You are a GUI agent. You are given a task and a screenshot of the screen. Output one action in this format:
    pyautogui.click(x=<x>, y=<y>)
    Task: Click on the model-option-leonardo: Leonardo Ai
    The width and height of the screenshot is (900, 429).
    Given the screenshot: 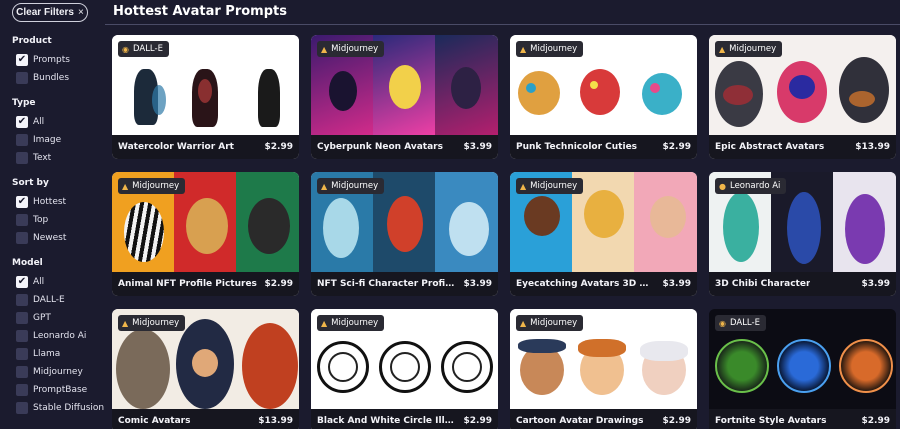 What is the action you would take?
    pyautogui.click(x=51, y=336)
    